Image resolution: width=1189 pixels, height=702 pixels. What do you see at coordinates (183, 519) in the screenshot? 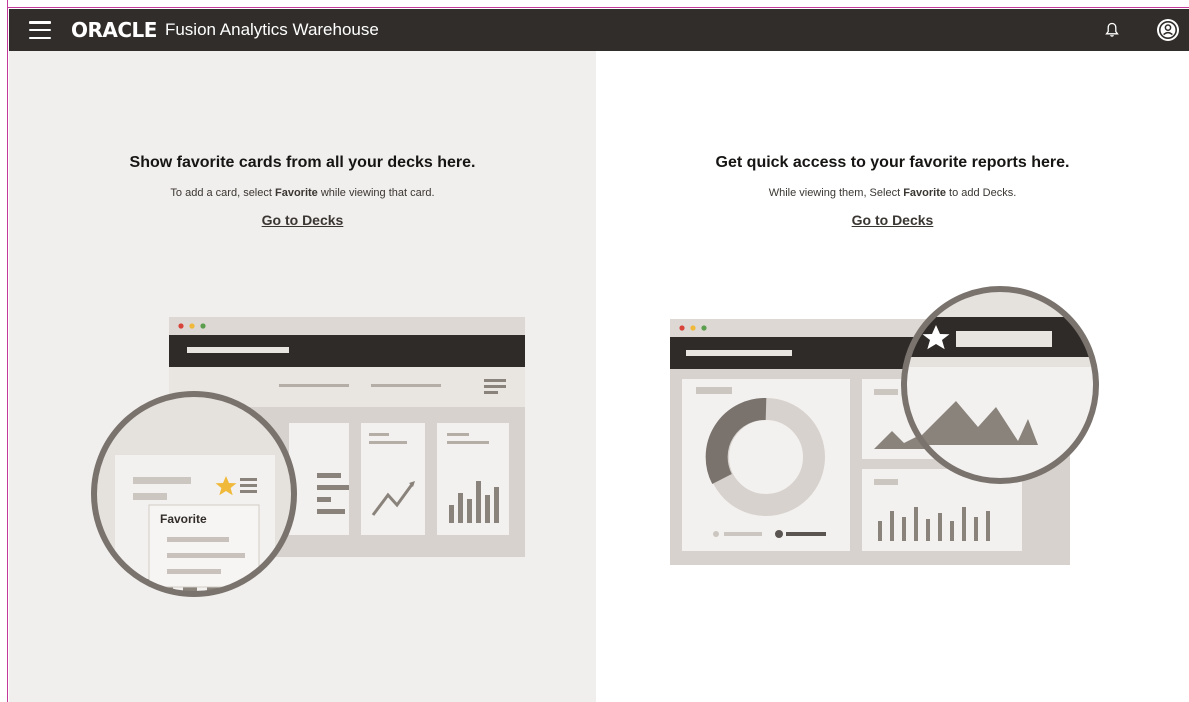
I see `favorite-popup-label: Favorite` at bounding box center [183, 519].